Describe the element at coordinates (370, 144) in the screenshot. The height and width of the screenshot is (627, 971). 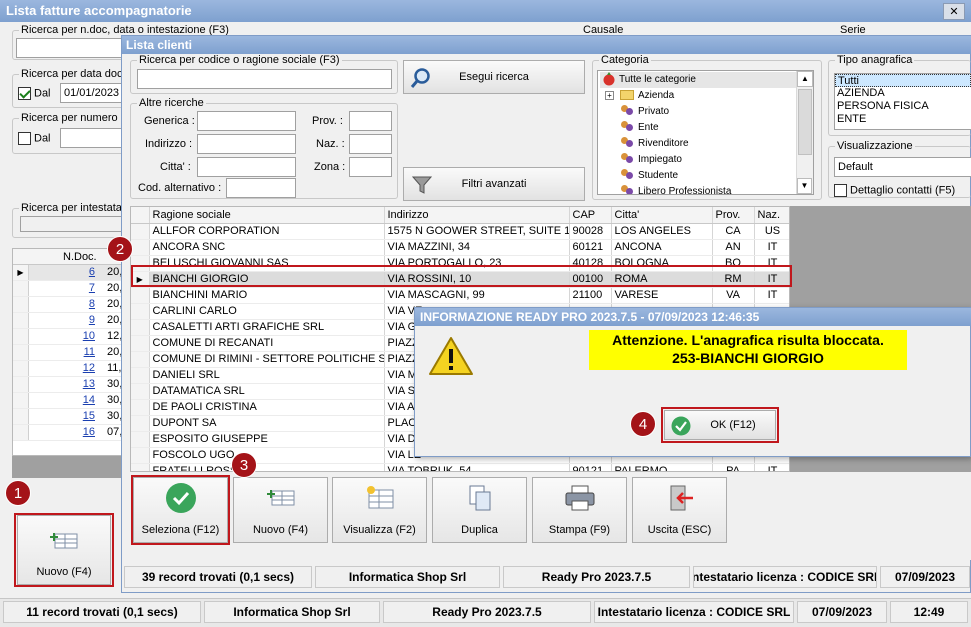
I see `naz-input` at that location.